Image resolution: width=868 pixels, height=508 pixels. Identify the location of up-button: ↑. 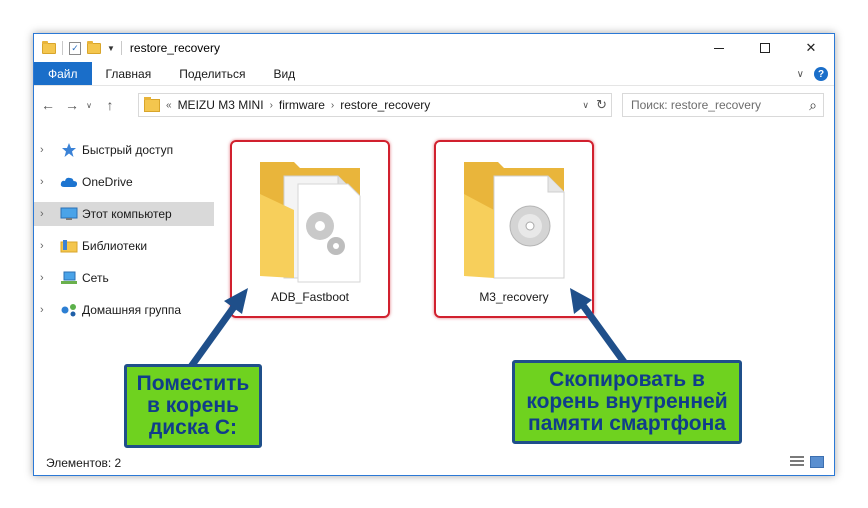
(110, 105).